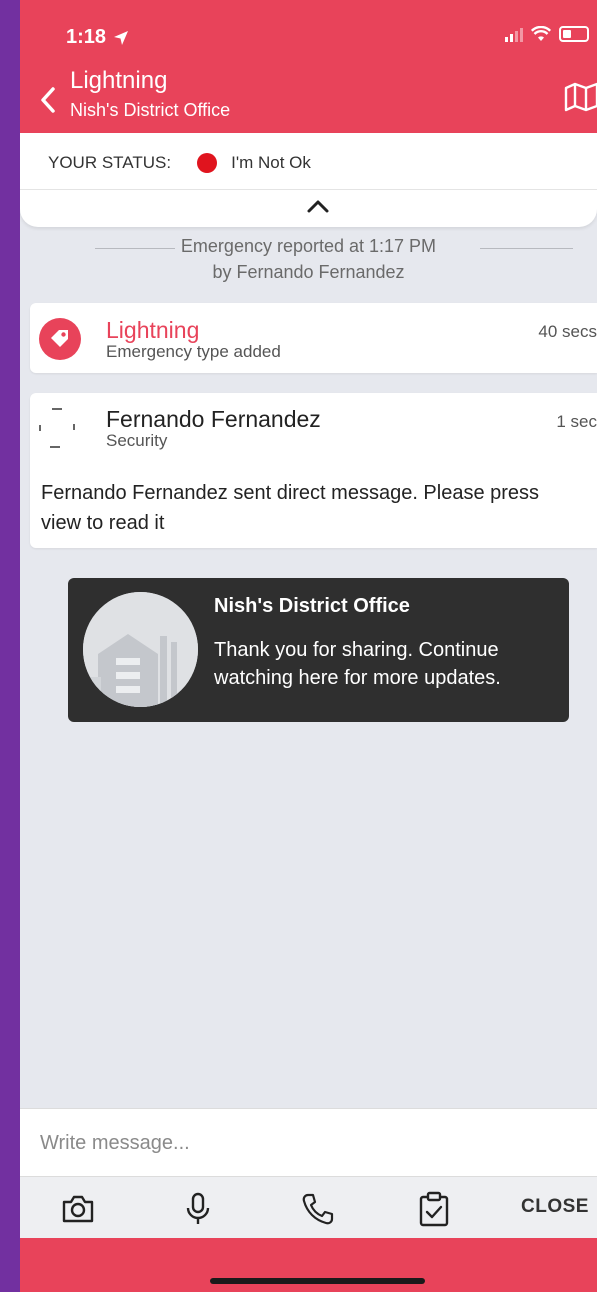 Image resolution: width=597 pixels, height=1292 pixels. What do you see at coordinates (318, 206) in the screenshot?
I see `chevron-up-icon` at bounding box center [318, 206].